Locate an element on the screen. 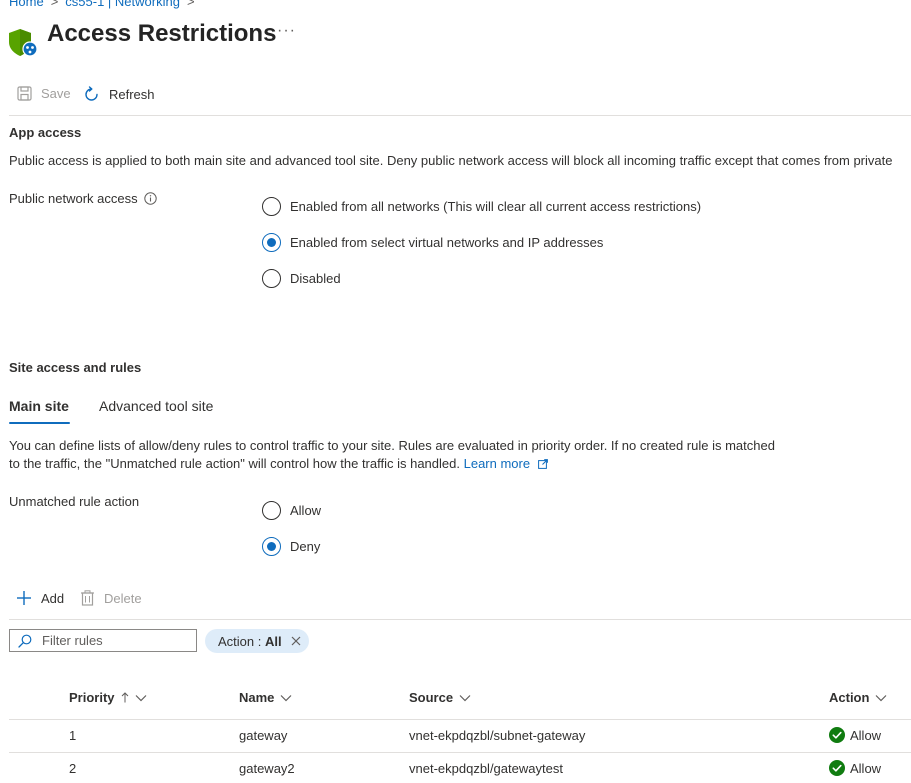 This screenshot has height=783, width=911. info-icon is located at coordinates (150, 198).